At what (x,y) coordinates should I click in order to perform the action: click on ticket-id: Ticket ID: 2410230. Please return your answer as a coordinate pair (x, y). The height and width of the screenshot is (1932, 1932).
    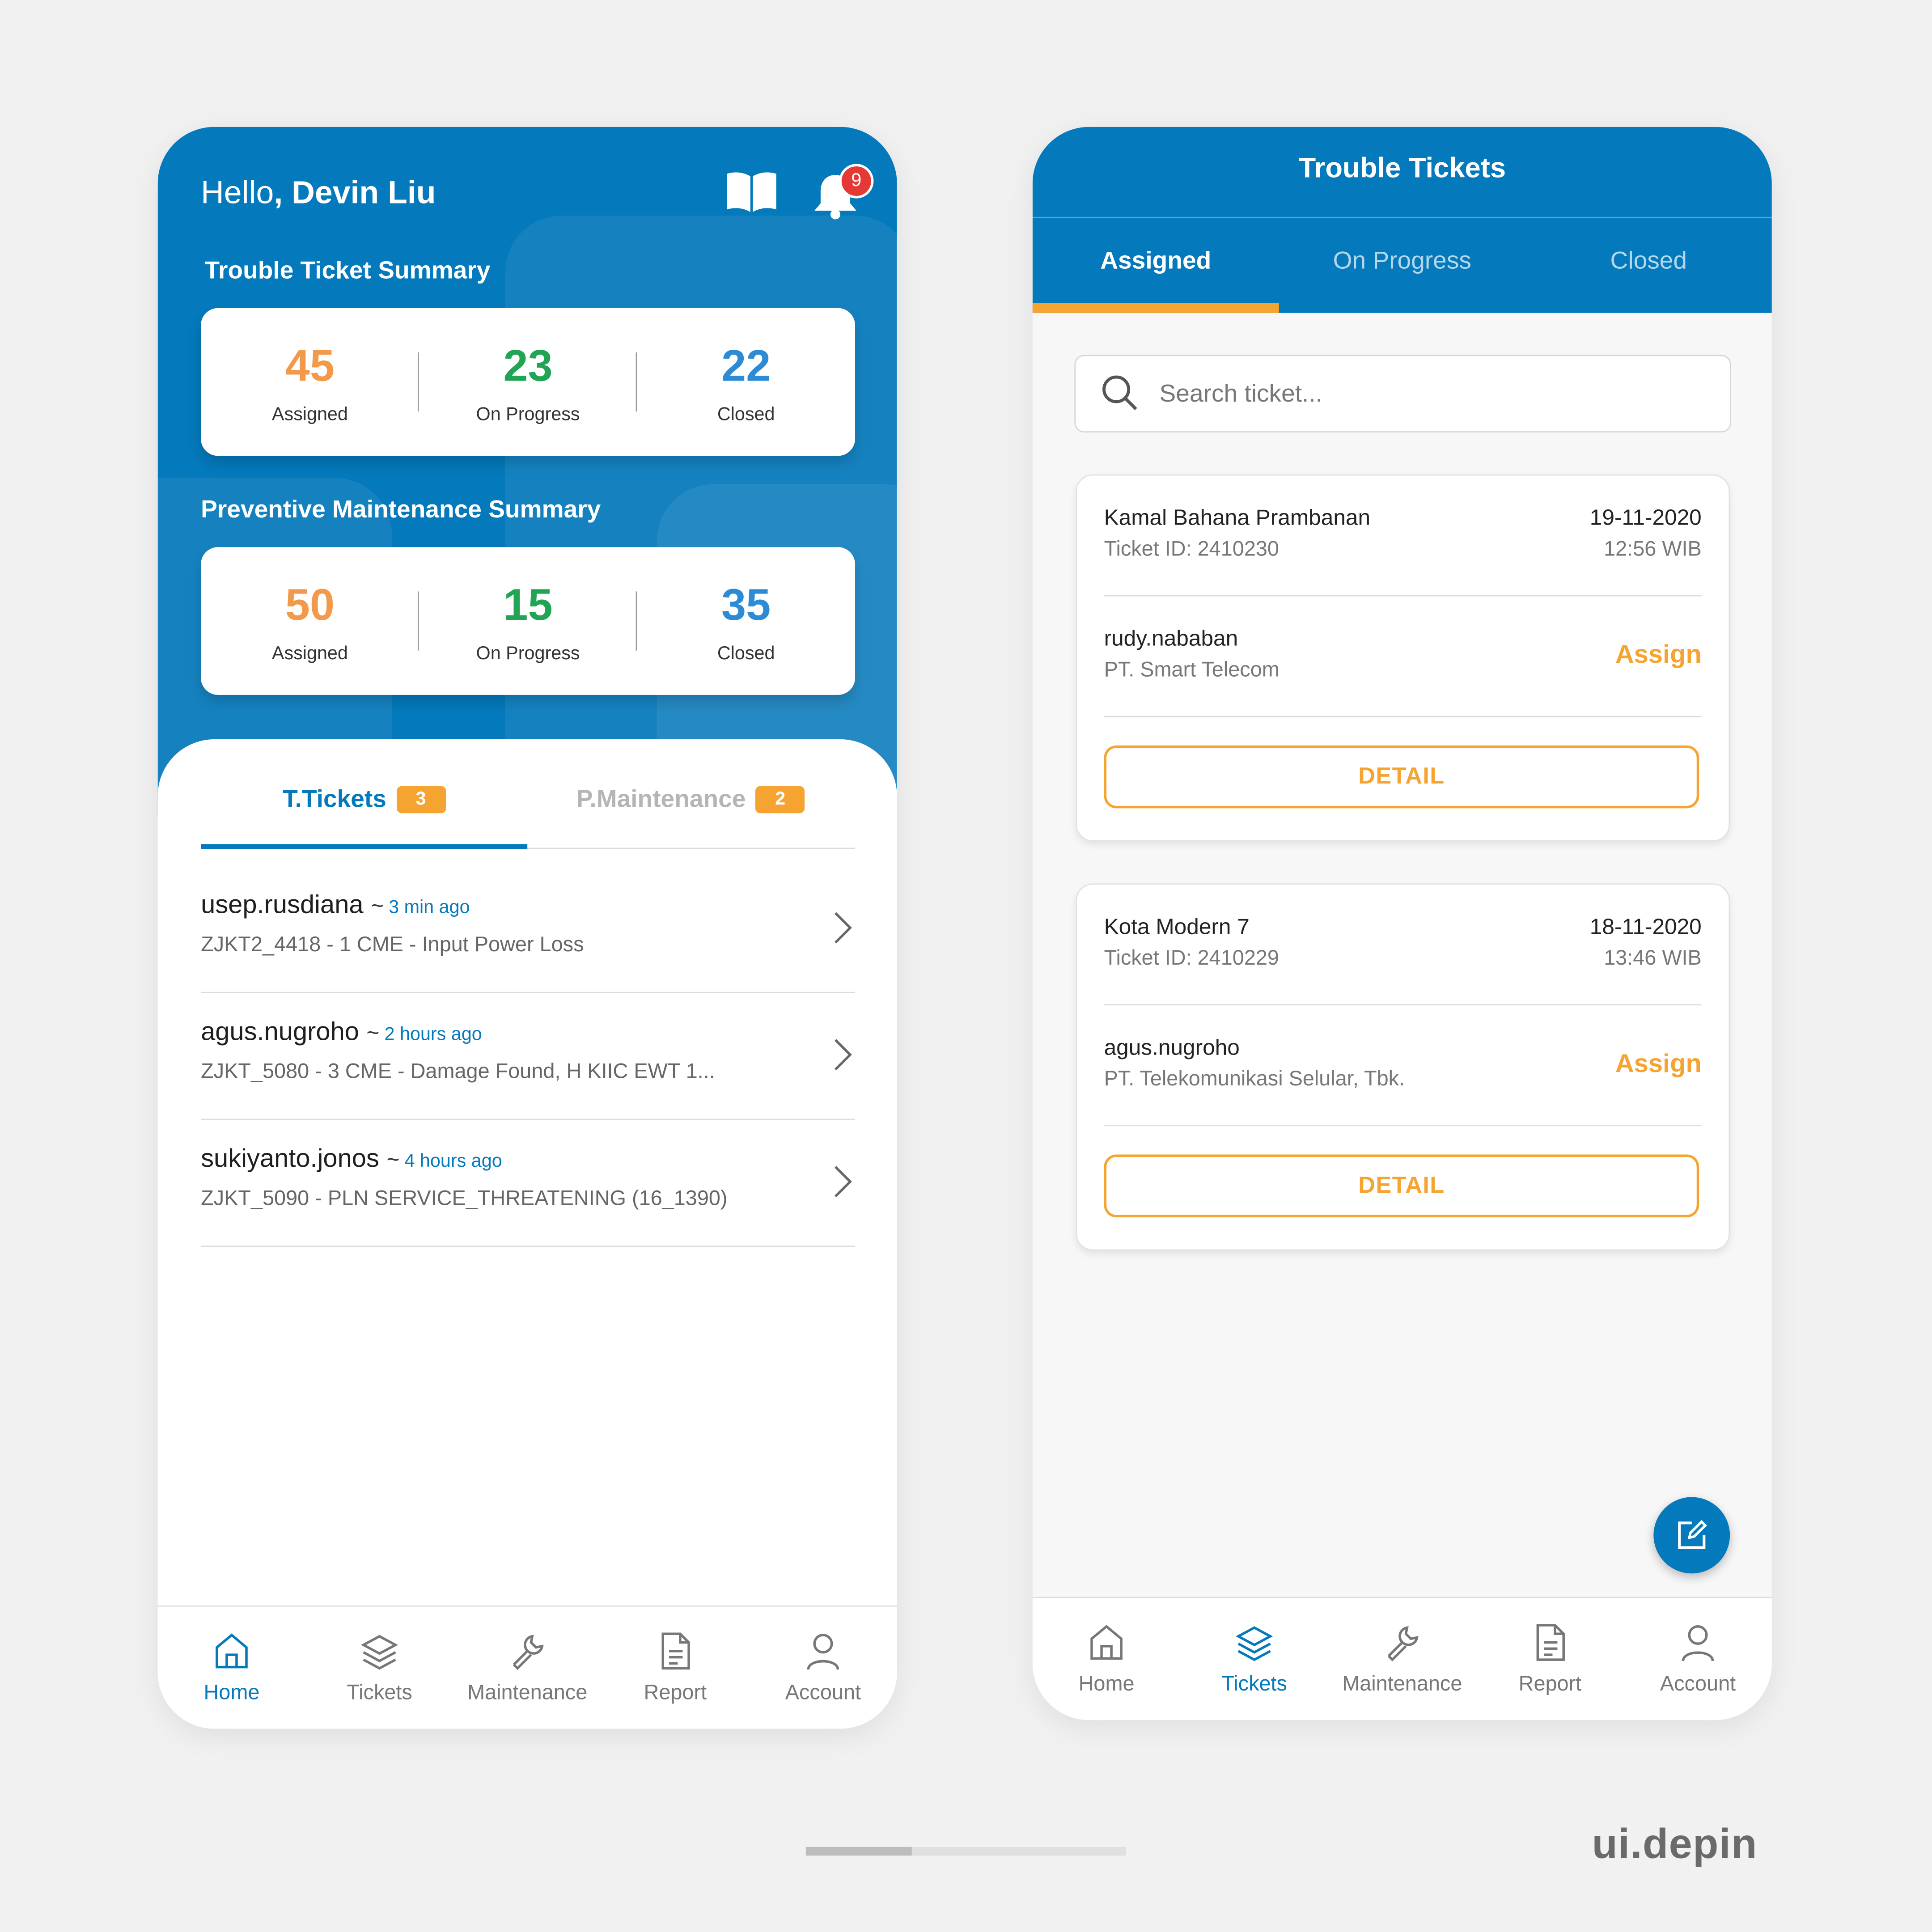
    Looking at the image, I should click on (1191, 549).